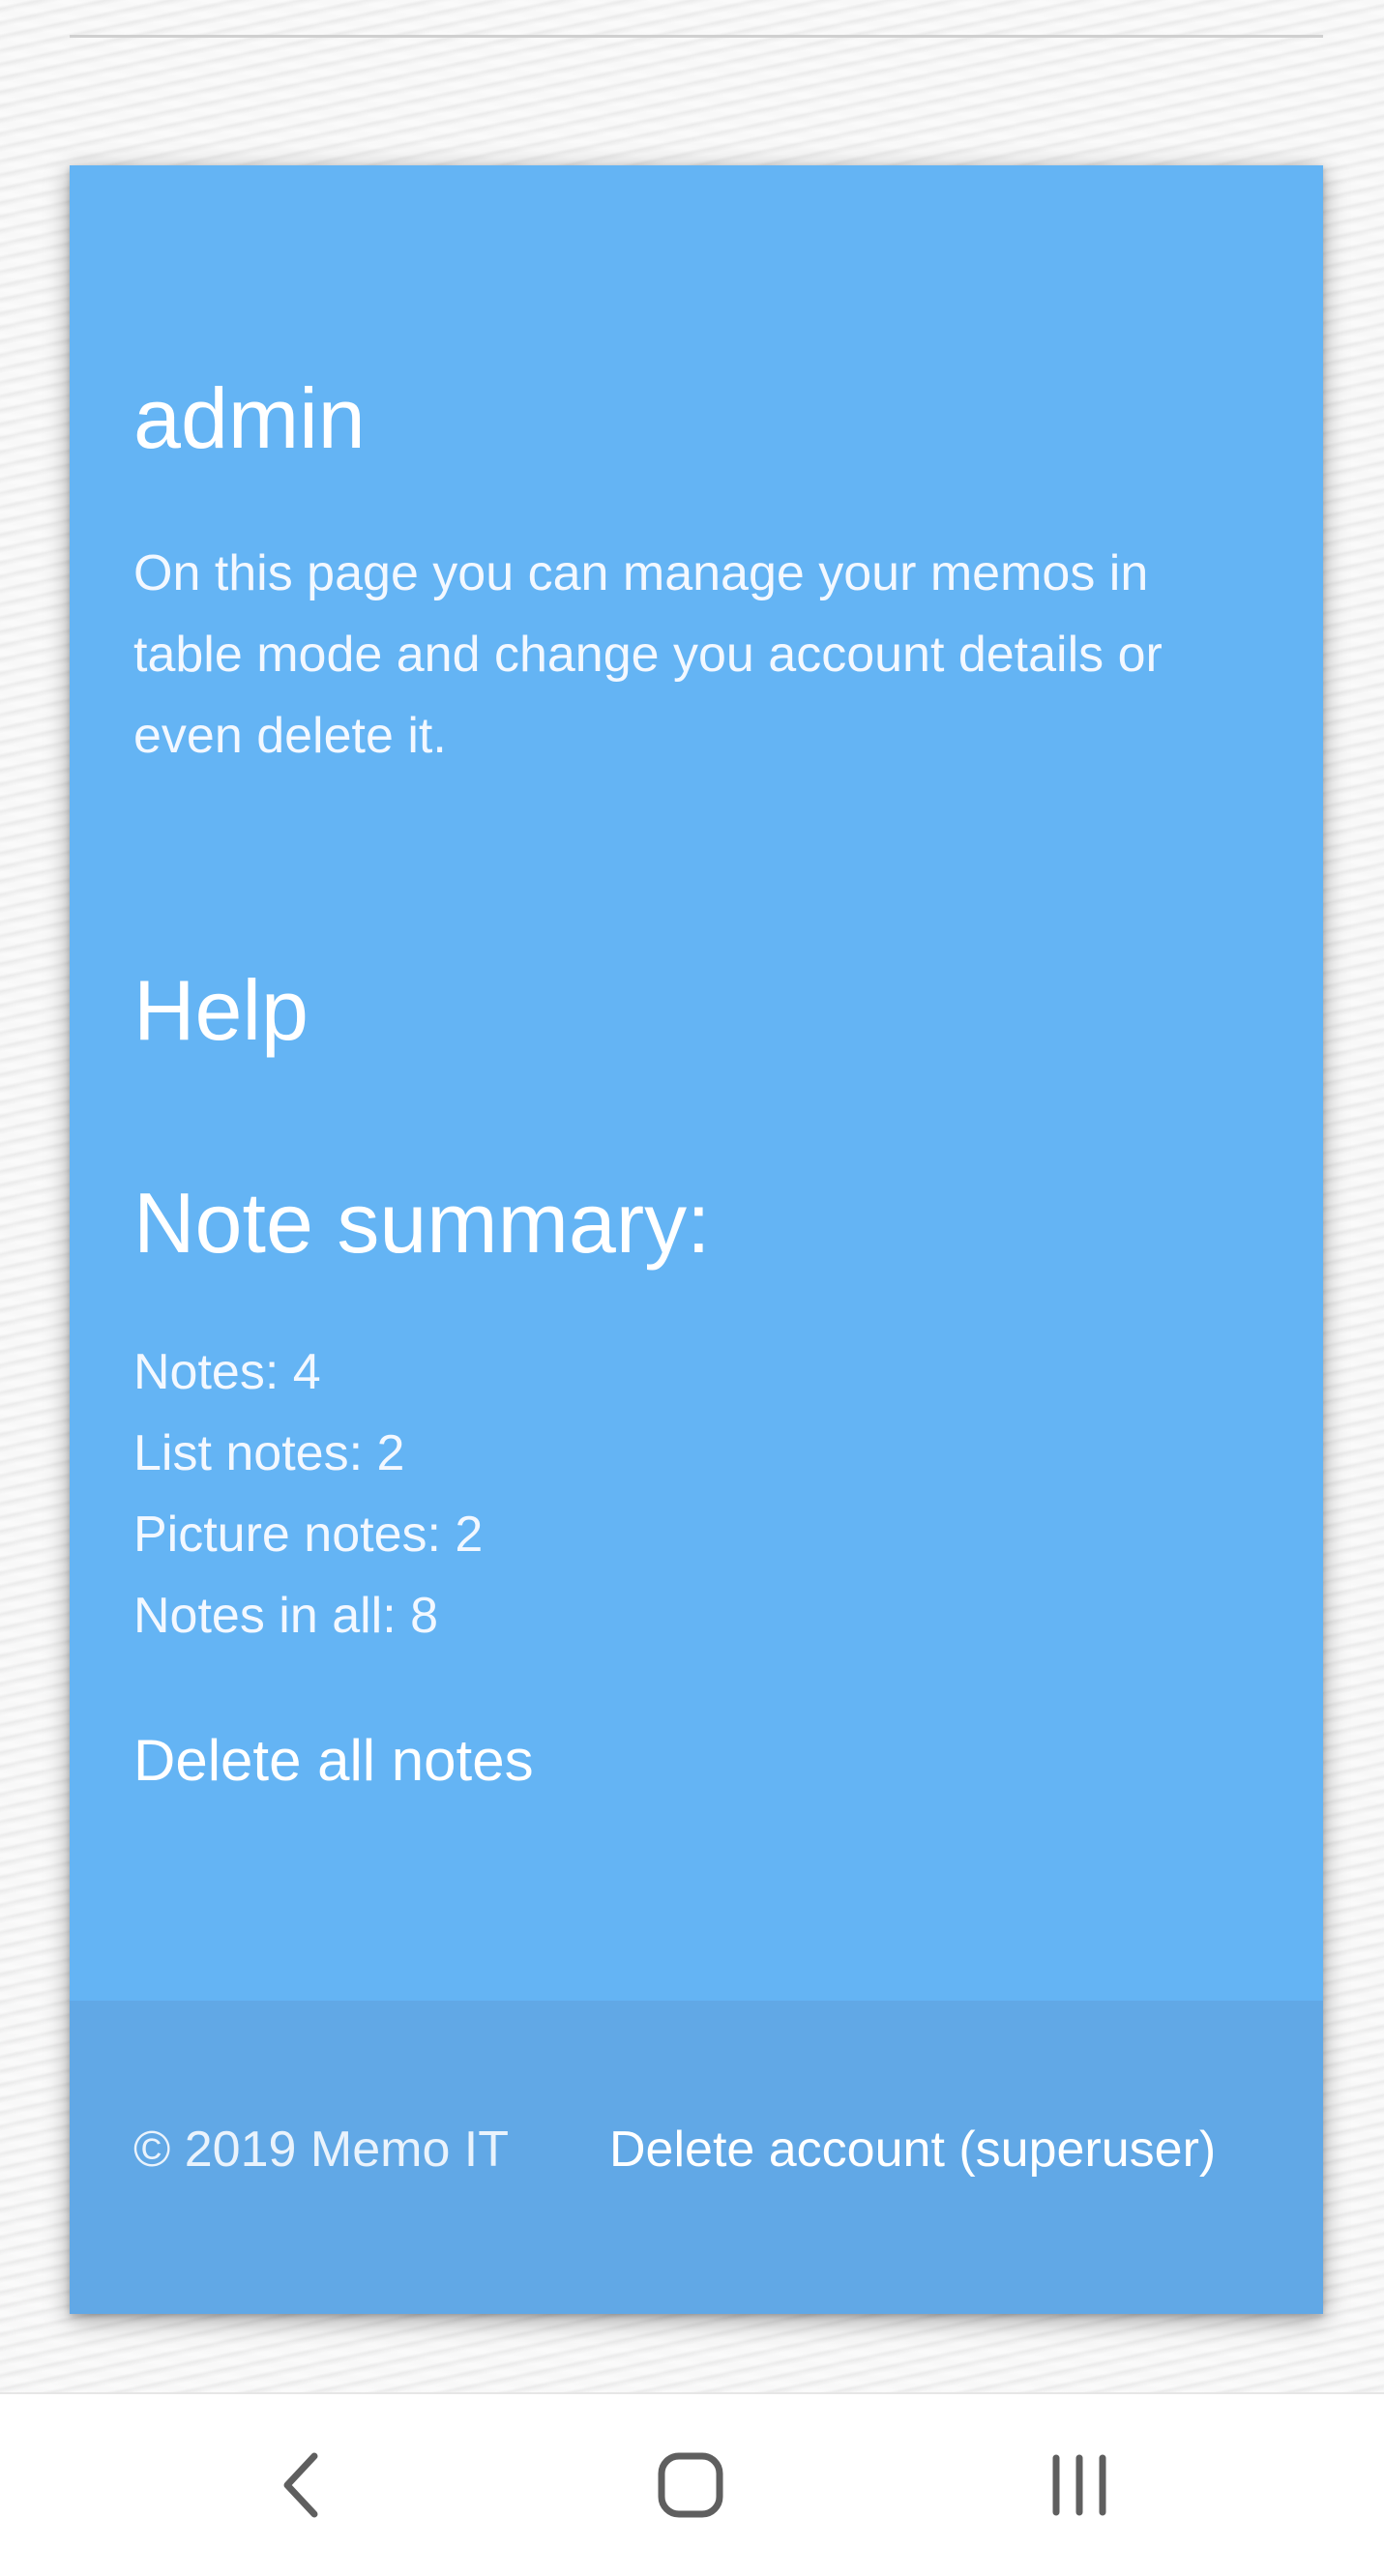  What do you see at coordinates (422, 1223) in the screenshot?
I see `note-summary-title: Note summary:` at bounding box center [422, 1223].